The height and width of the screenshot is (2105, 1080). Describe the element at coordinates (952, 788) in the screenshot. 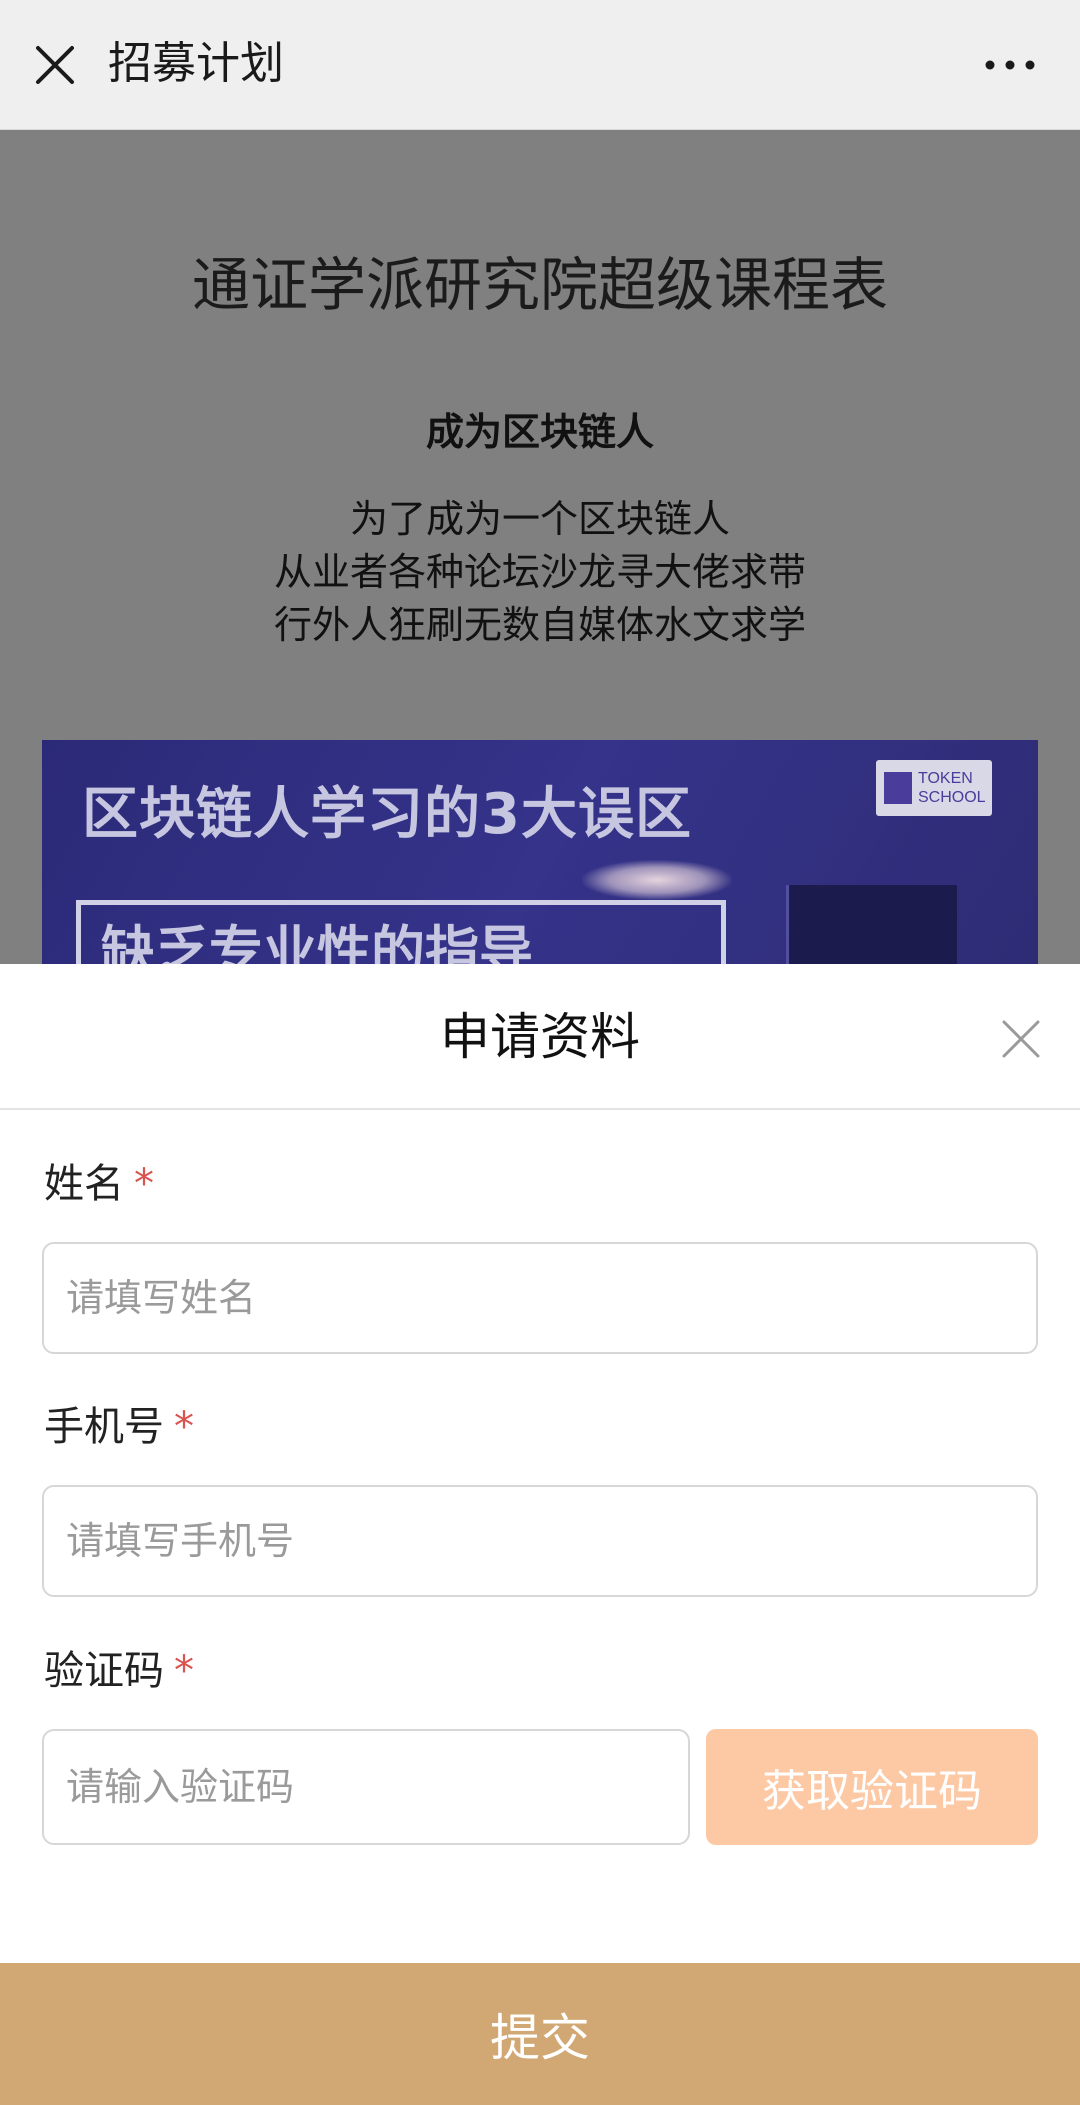

I see `logo-text: TOKEN SCHOOL` at that location.